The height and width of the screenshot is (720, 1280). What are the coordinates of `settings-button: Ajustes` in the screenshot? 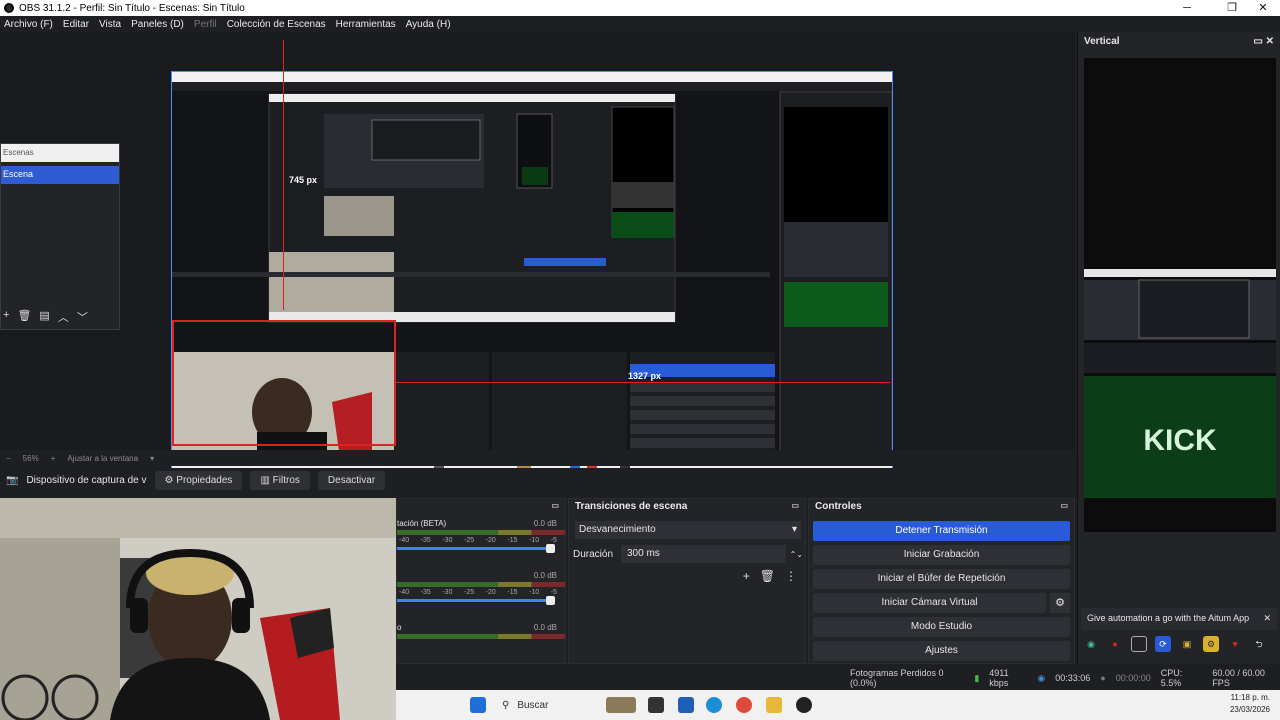 It's located at (941, 651).